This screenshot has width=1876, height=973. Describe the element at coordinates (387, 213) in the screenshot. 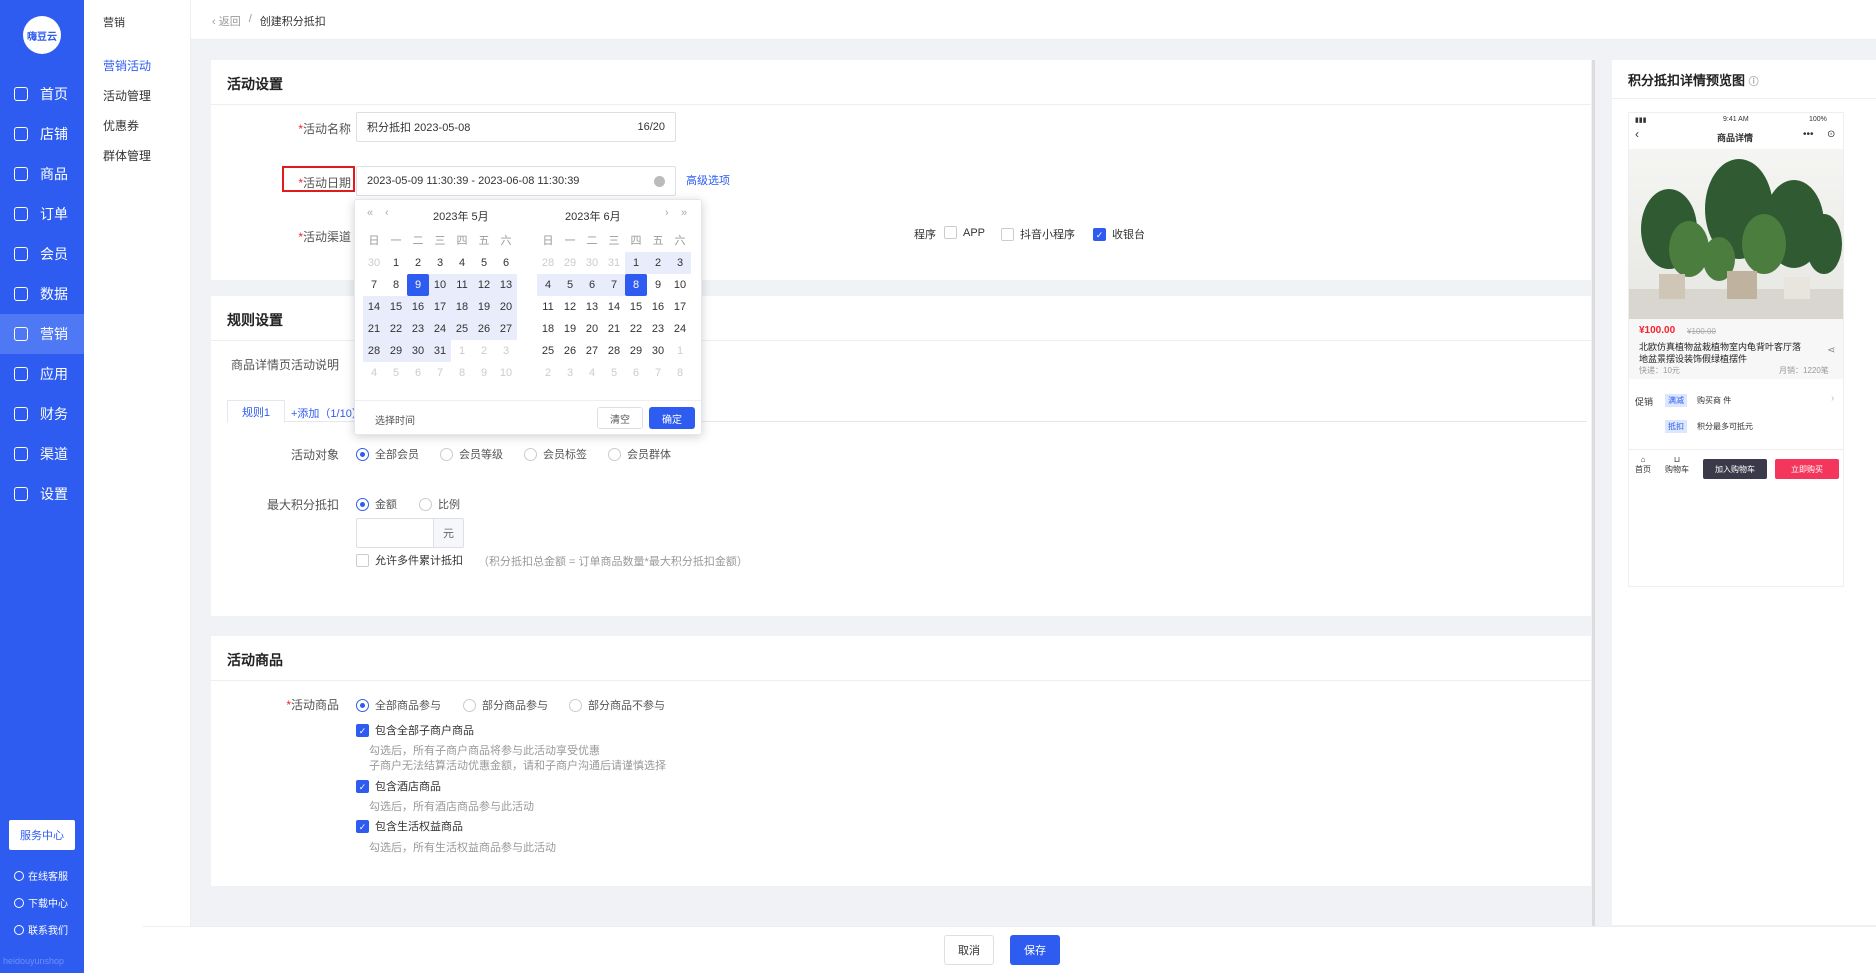

I see `prev-month-button: ‹` at that location.